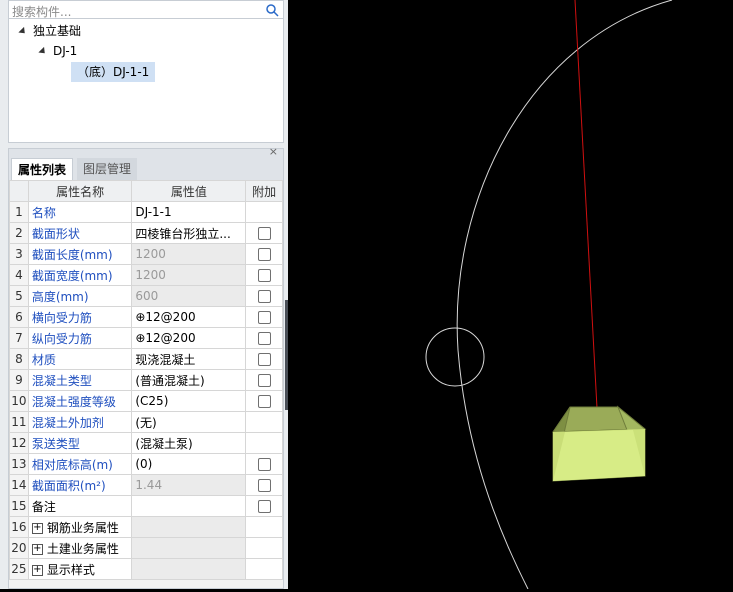 This screenshot has width=733, height=592. I want to click on search-icon, so click(272, 10).